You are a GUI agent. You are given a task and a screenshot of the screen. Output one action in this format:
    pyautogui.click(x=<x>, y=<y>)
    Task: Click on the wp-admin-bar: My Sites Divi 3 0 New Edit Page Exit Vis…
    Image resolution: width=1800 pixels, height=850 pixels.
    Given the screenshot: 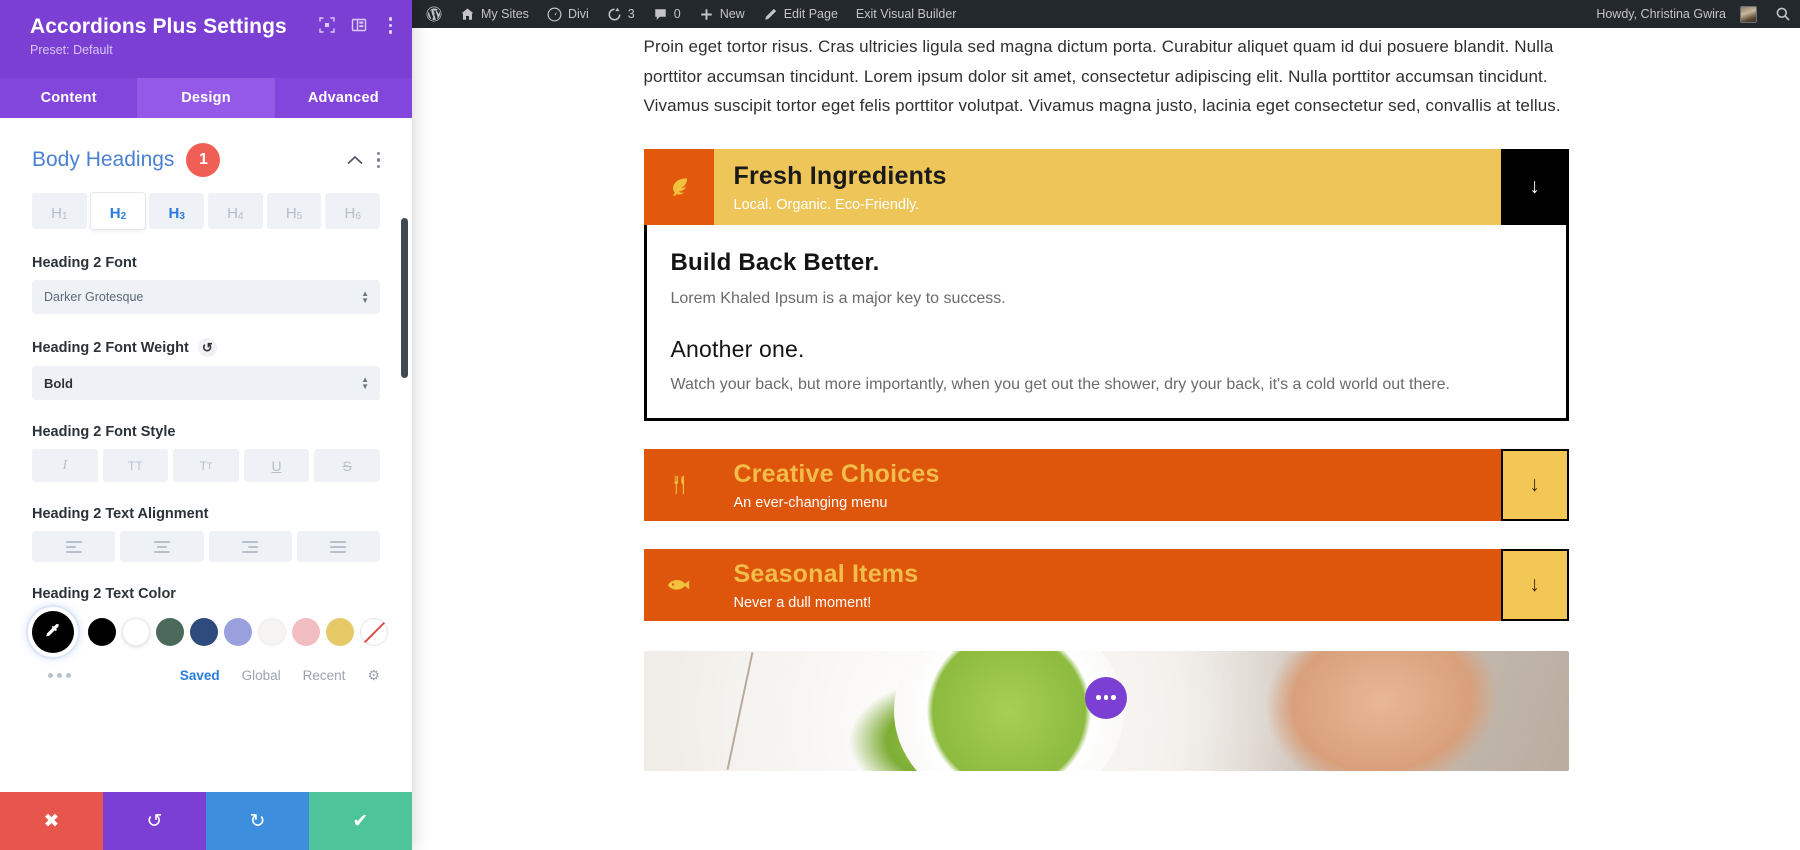 What is the action you would take?
    pyautogui.click(x=1106, y=14)
    